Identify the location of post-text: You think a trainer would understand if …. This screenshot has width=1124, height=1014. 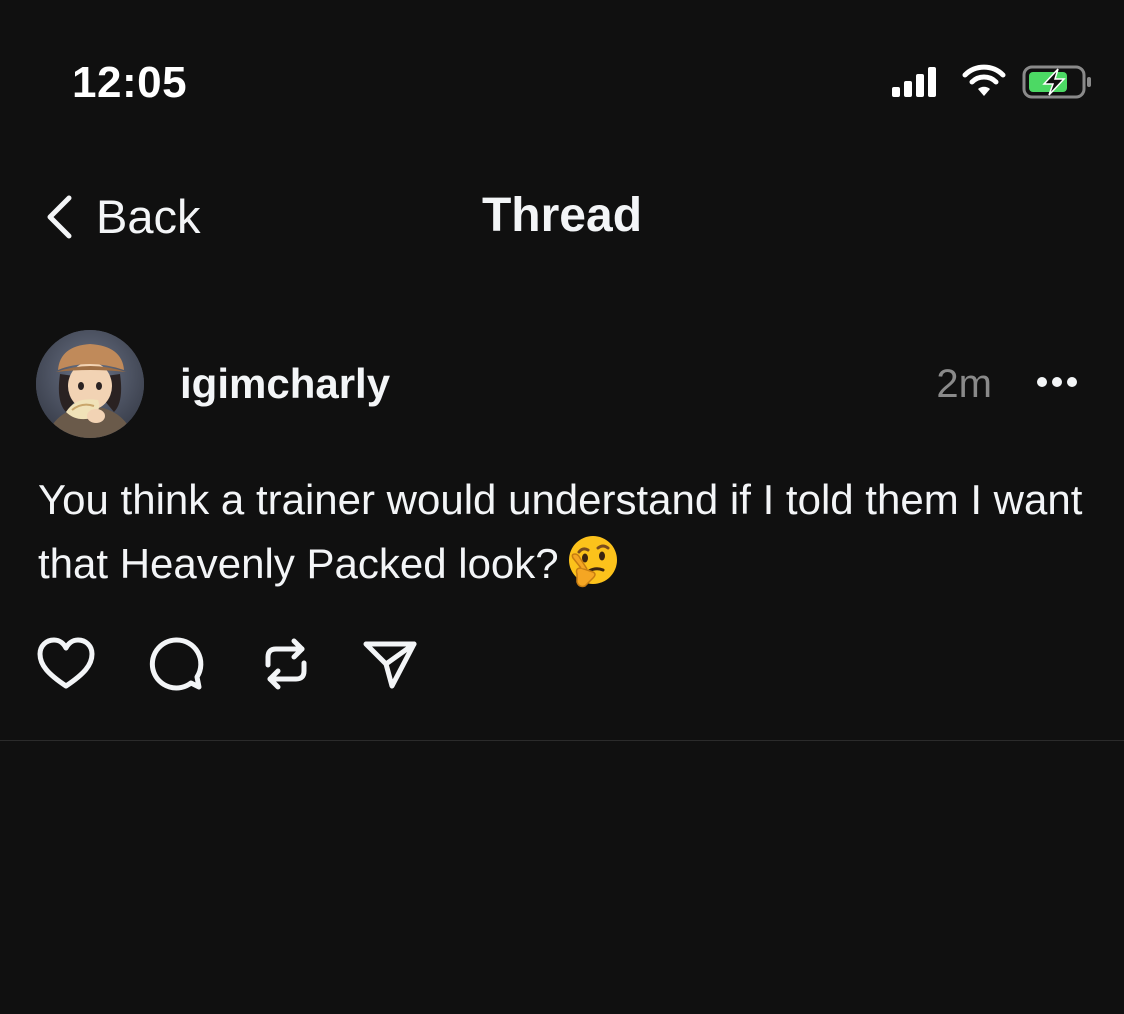
(568, 532).